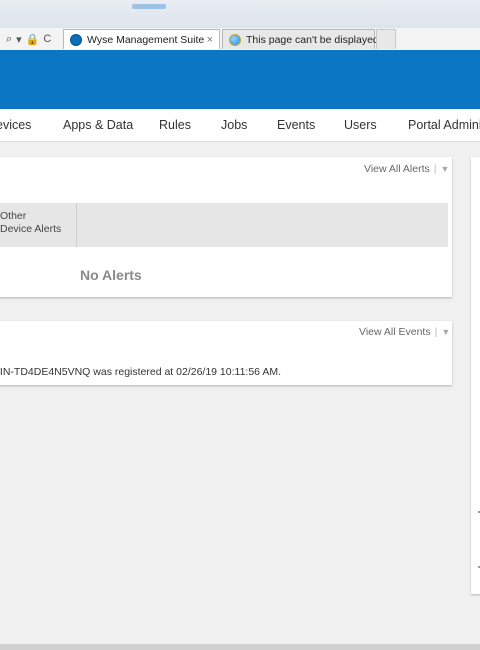 This screenshot has width=480, height=650. What do you see at coordinates (240, 79) in the screenshot?
I see `app-header-bar` at bounding box center [240, 79].